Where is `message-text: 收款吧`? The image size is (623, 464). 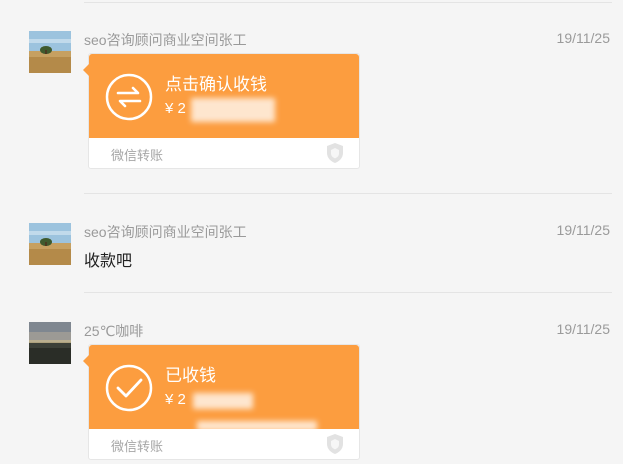 message-text: 收款吧 is located at coordinates (108, 261).